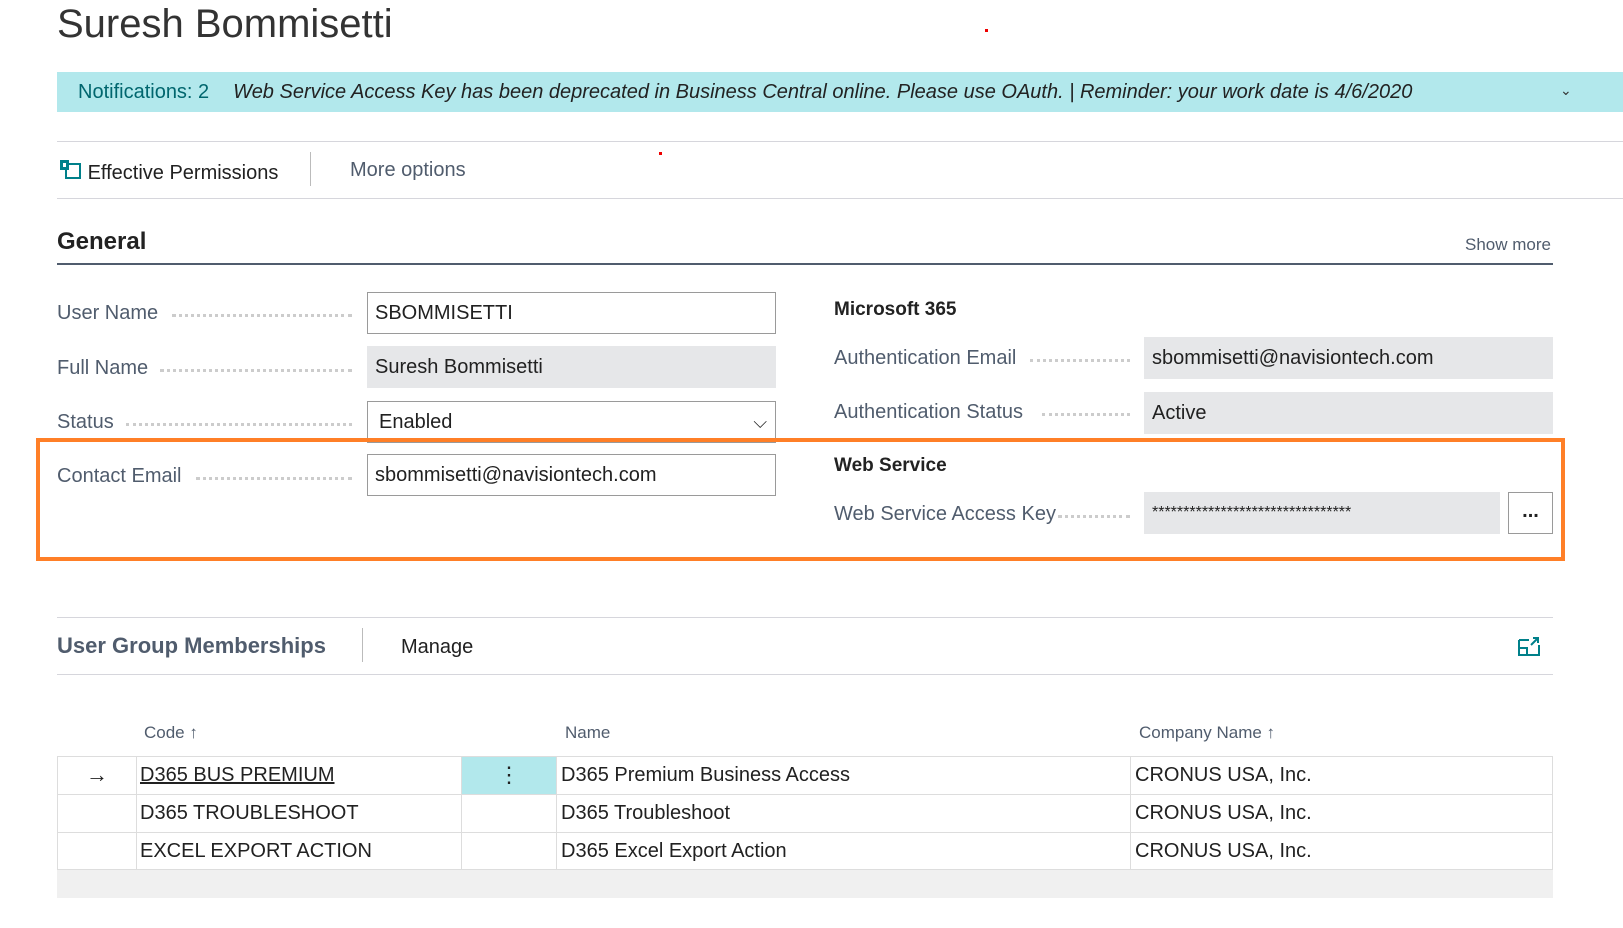 This screenshot has height=928, width=1623. I want to click on name-cell: D365 Premium Business Access, so click(706, 775).